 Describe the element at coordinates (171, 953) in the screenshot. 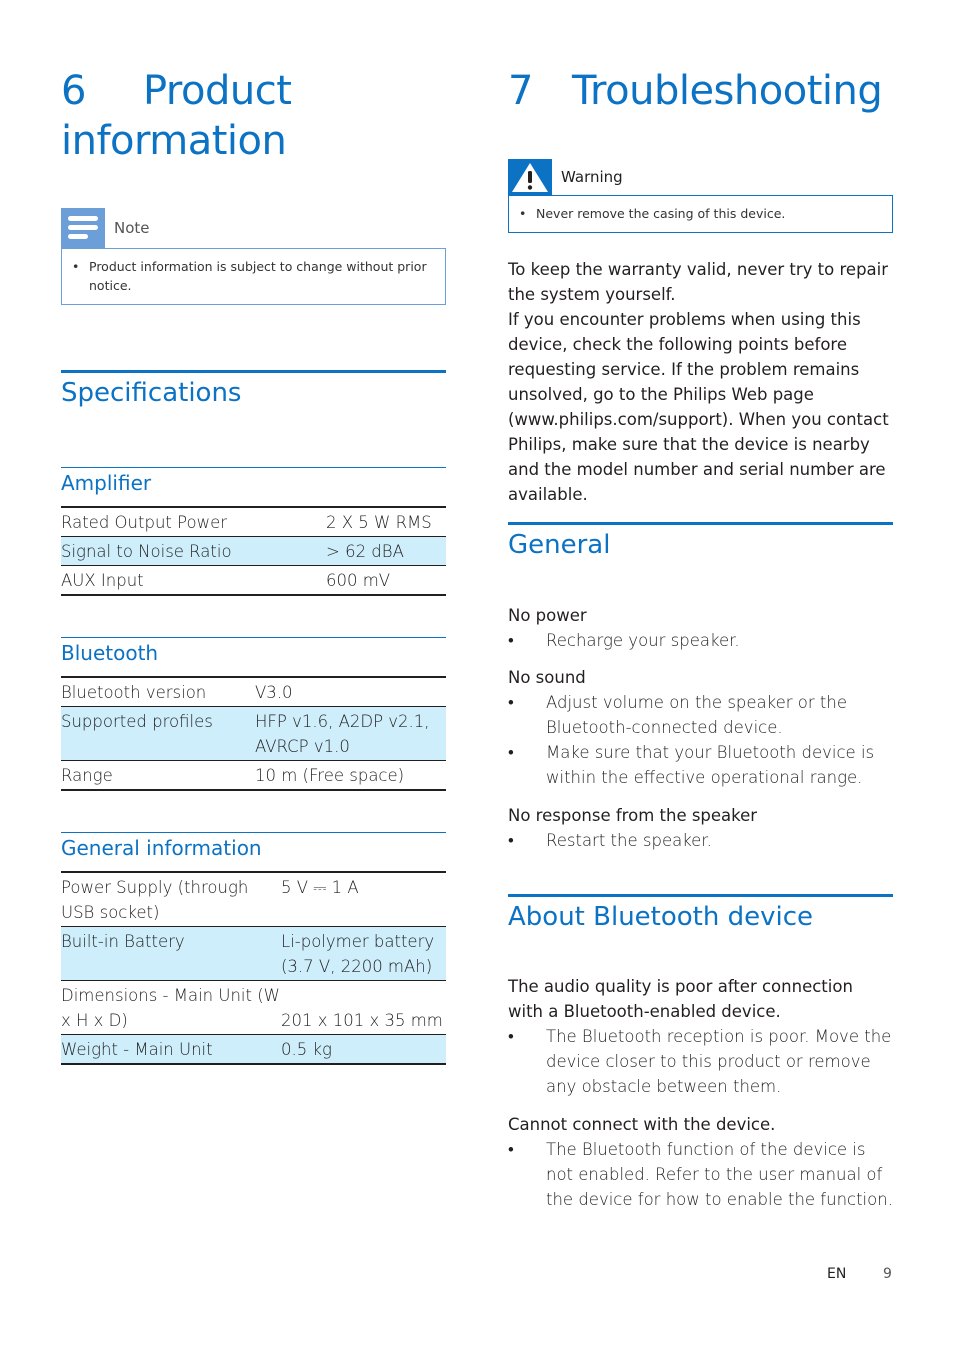

I see `spec-label: Built-in Battery` at that location.